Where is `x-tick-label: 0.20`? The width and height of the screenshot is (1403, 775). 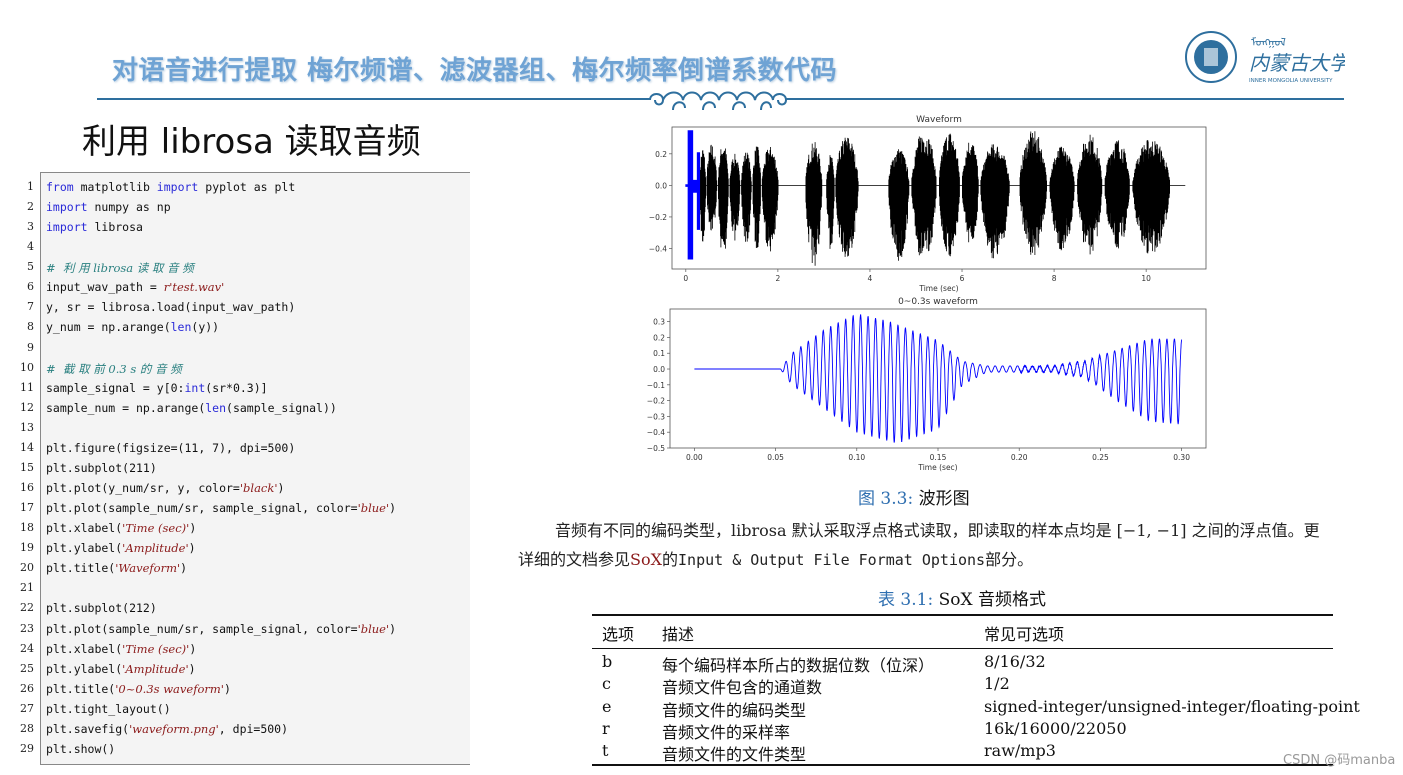 x-tick-label: 0.20 is located at coordinates (1019, 457).